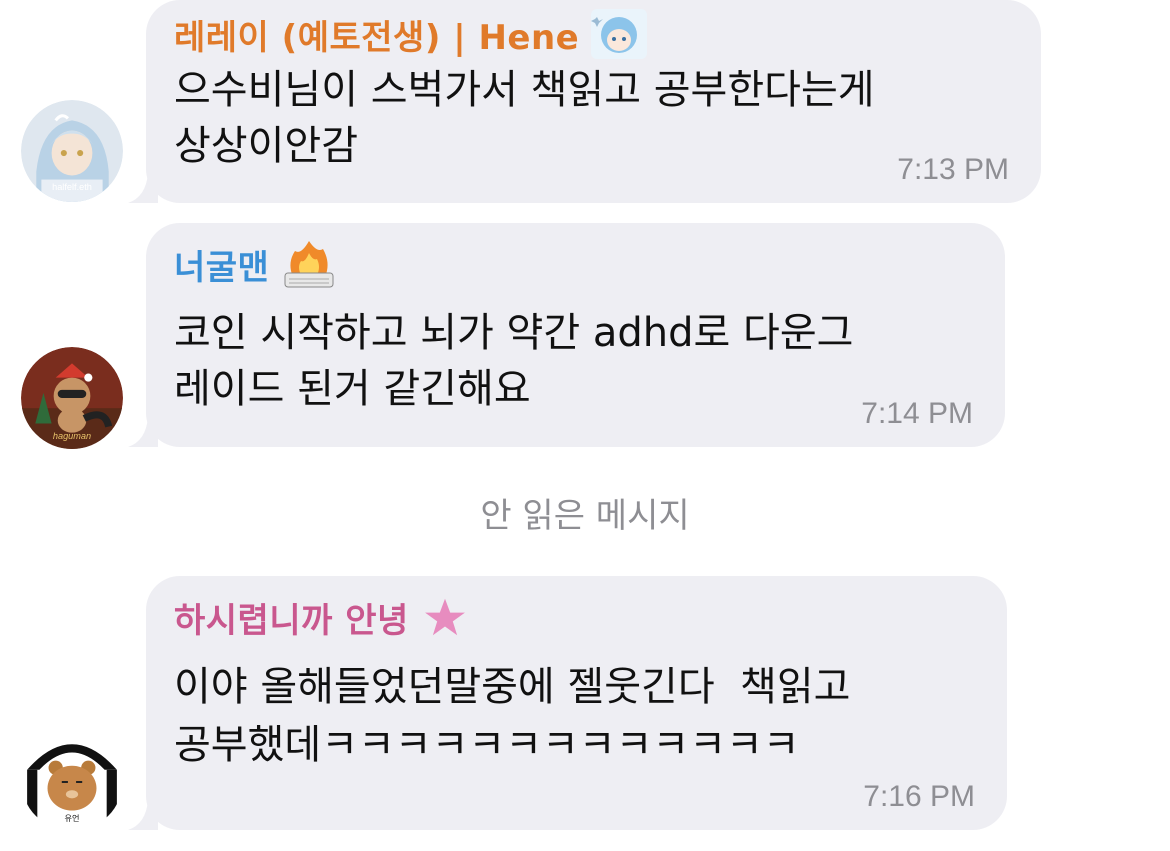 Image resolution: width=1170 pixels, height=851 pixels. What do you see at coordinates (309, 264) in the screenshot?
I see `fire-keyboard-sticker-icon` at bounding box center [309, 264].